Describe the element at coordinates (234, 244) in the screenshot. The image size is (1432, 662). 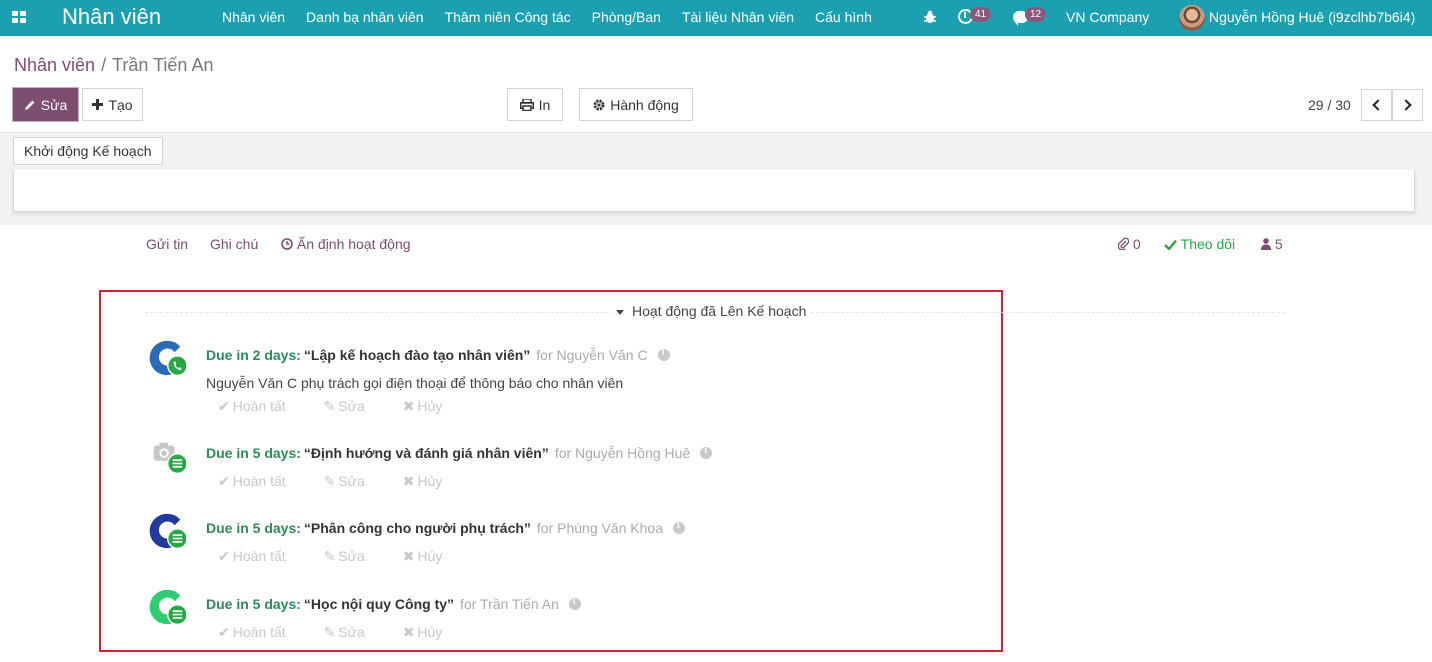
I see `log-note-button: Ghi chú` at that location.